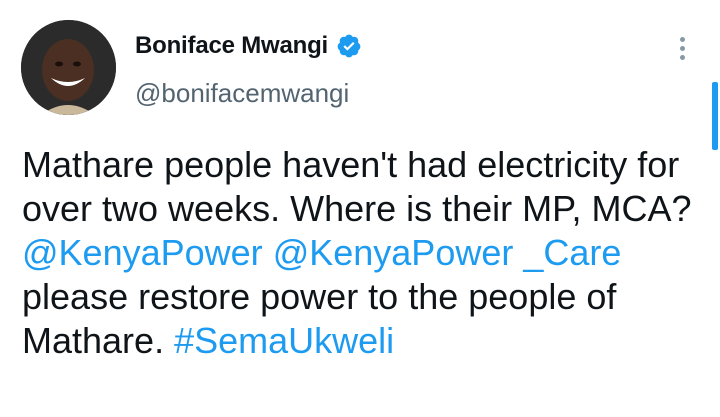  I want to click on avatar, so click(68, 67).